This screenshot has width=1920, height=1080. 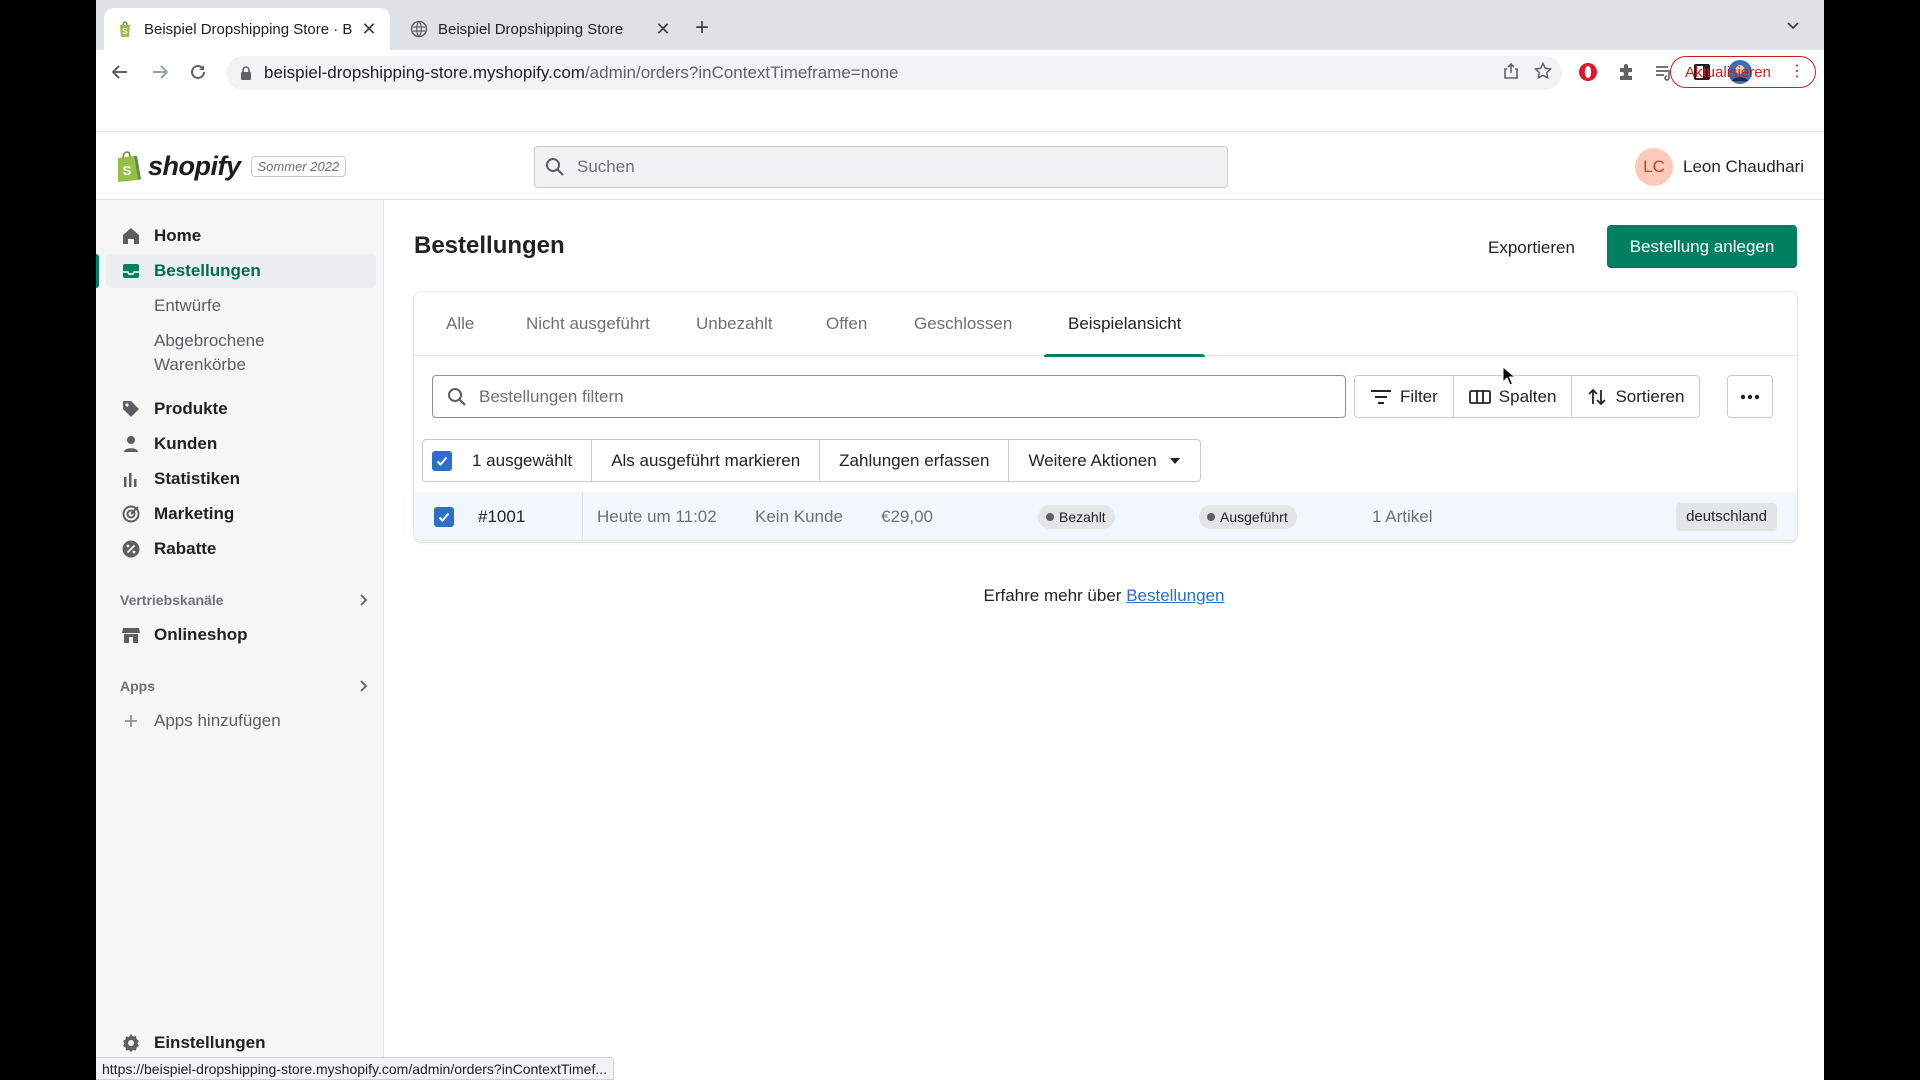 I want to click on logo-wordmark: shopify, so click(x=194, y=165).